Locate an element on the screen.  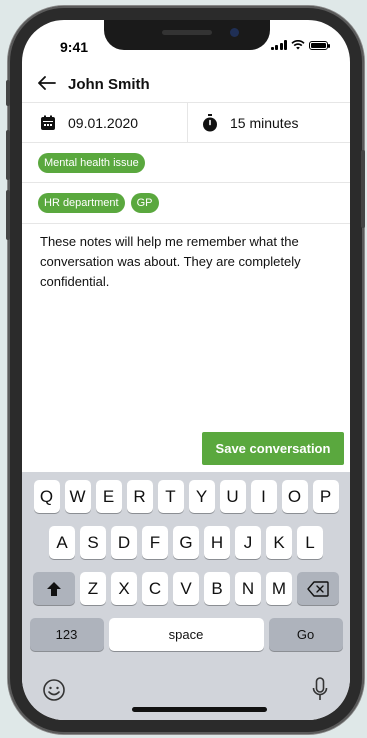
status-icons is located at coordinates (300, 45).